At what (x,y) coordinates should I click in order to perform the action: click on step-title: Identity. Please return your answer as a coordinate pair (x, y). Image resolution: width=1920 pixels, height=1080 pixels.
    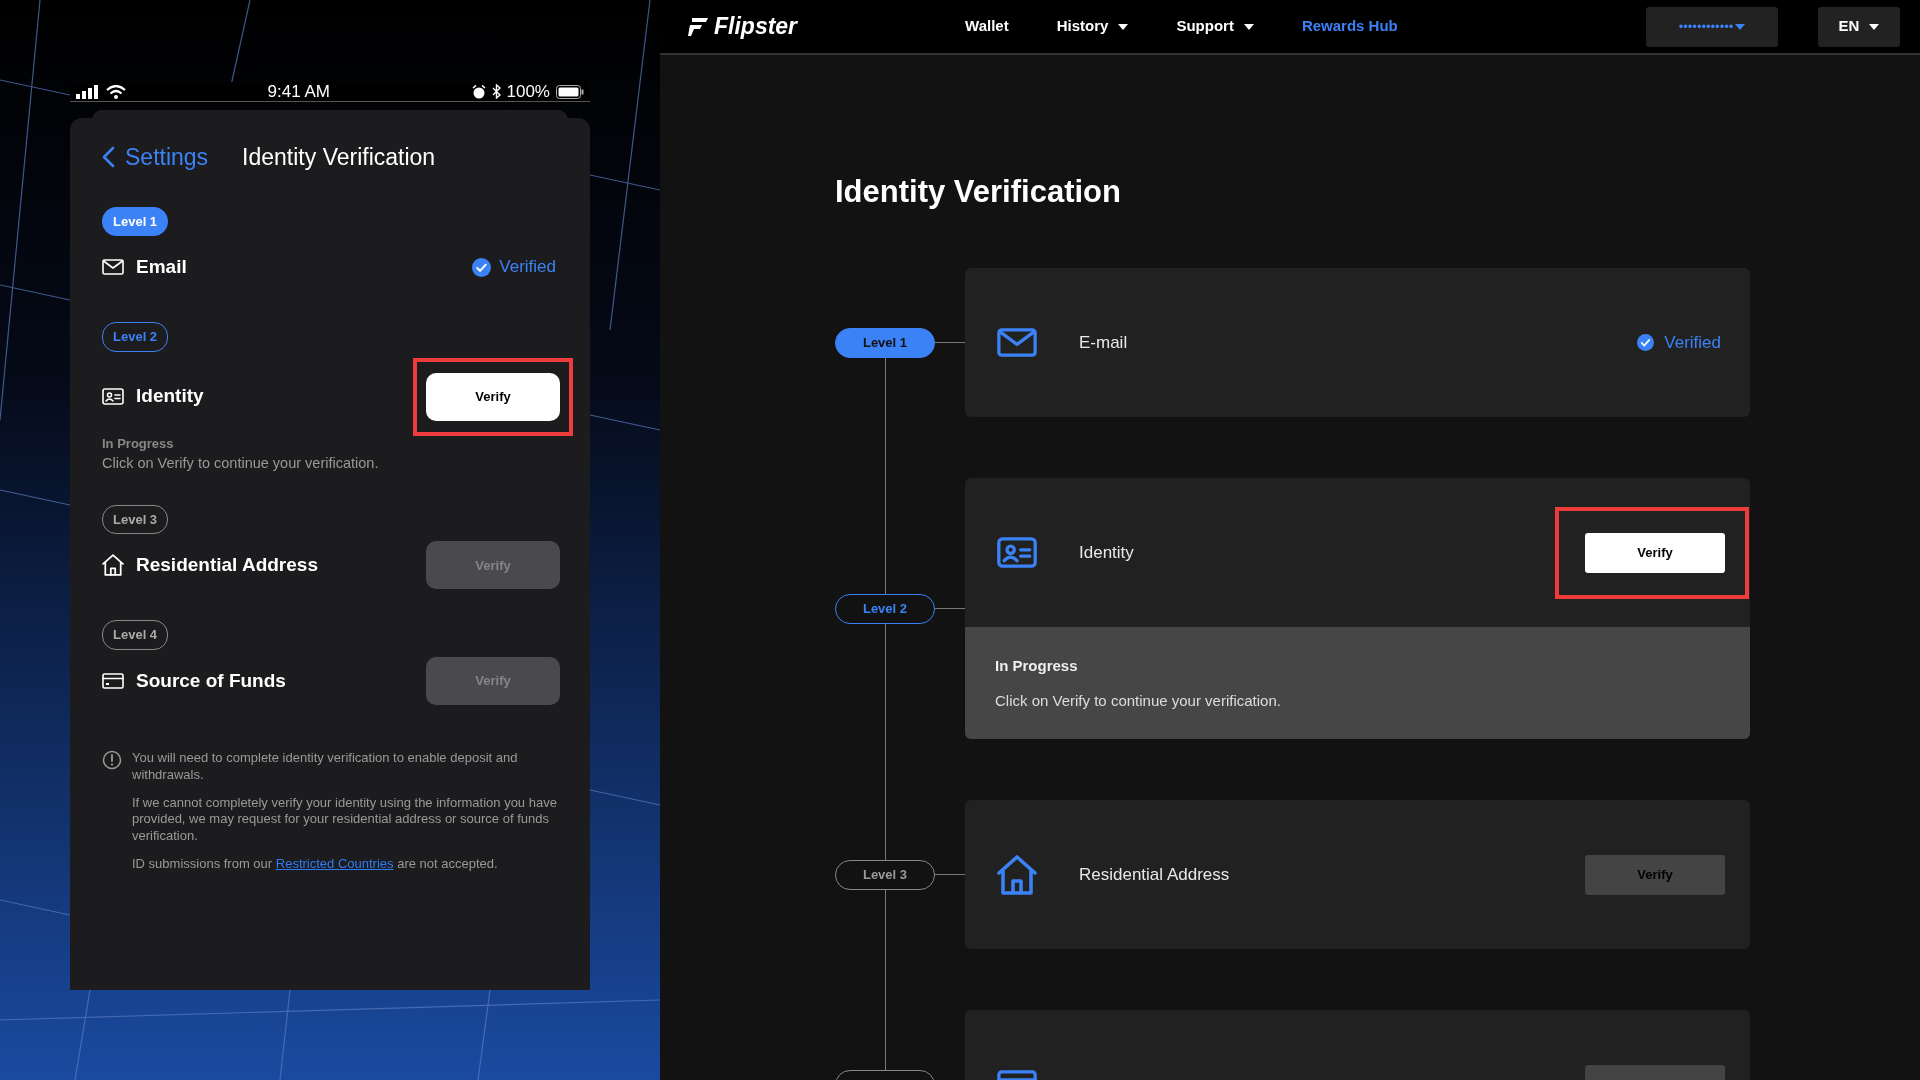
    Looking at the image, I should click on (1107, 552).